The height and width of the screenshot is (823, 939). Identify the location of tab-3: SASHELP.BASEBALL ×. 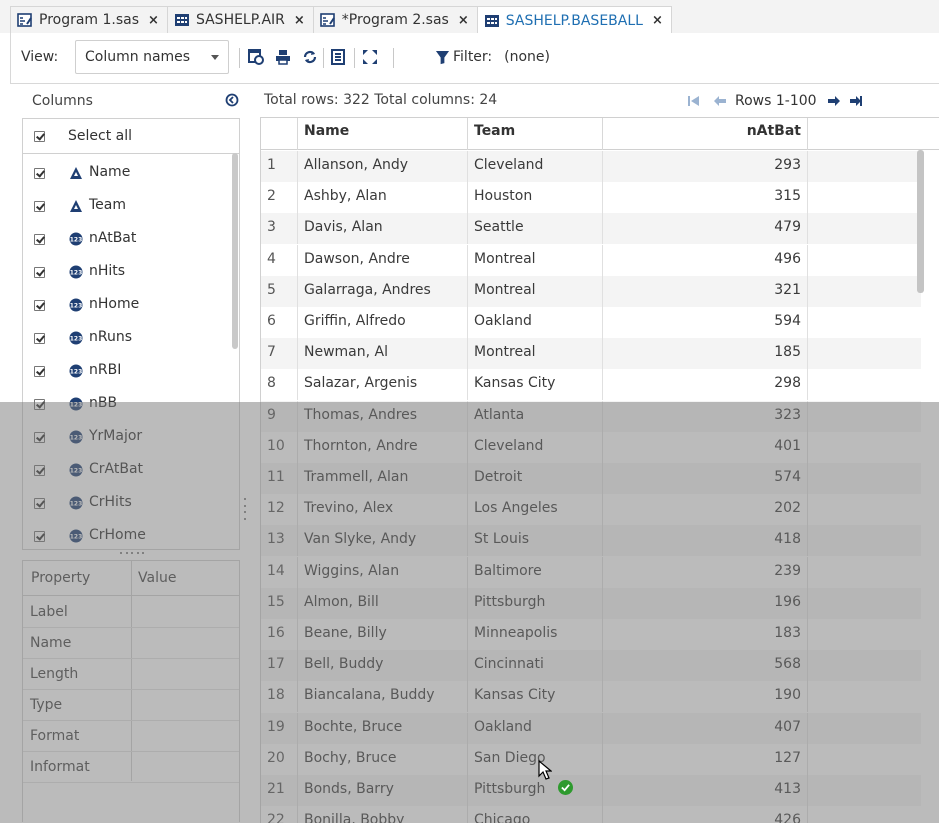
(574, 20).